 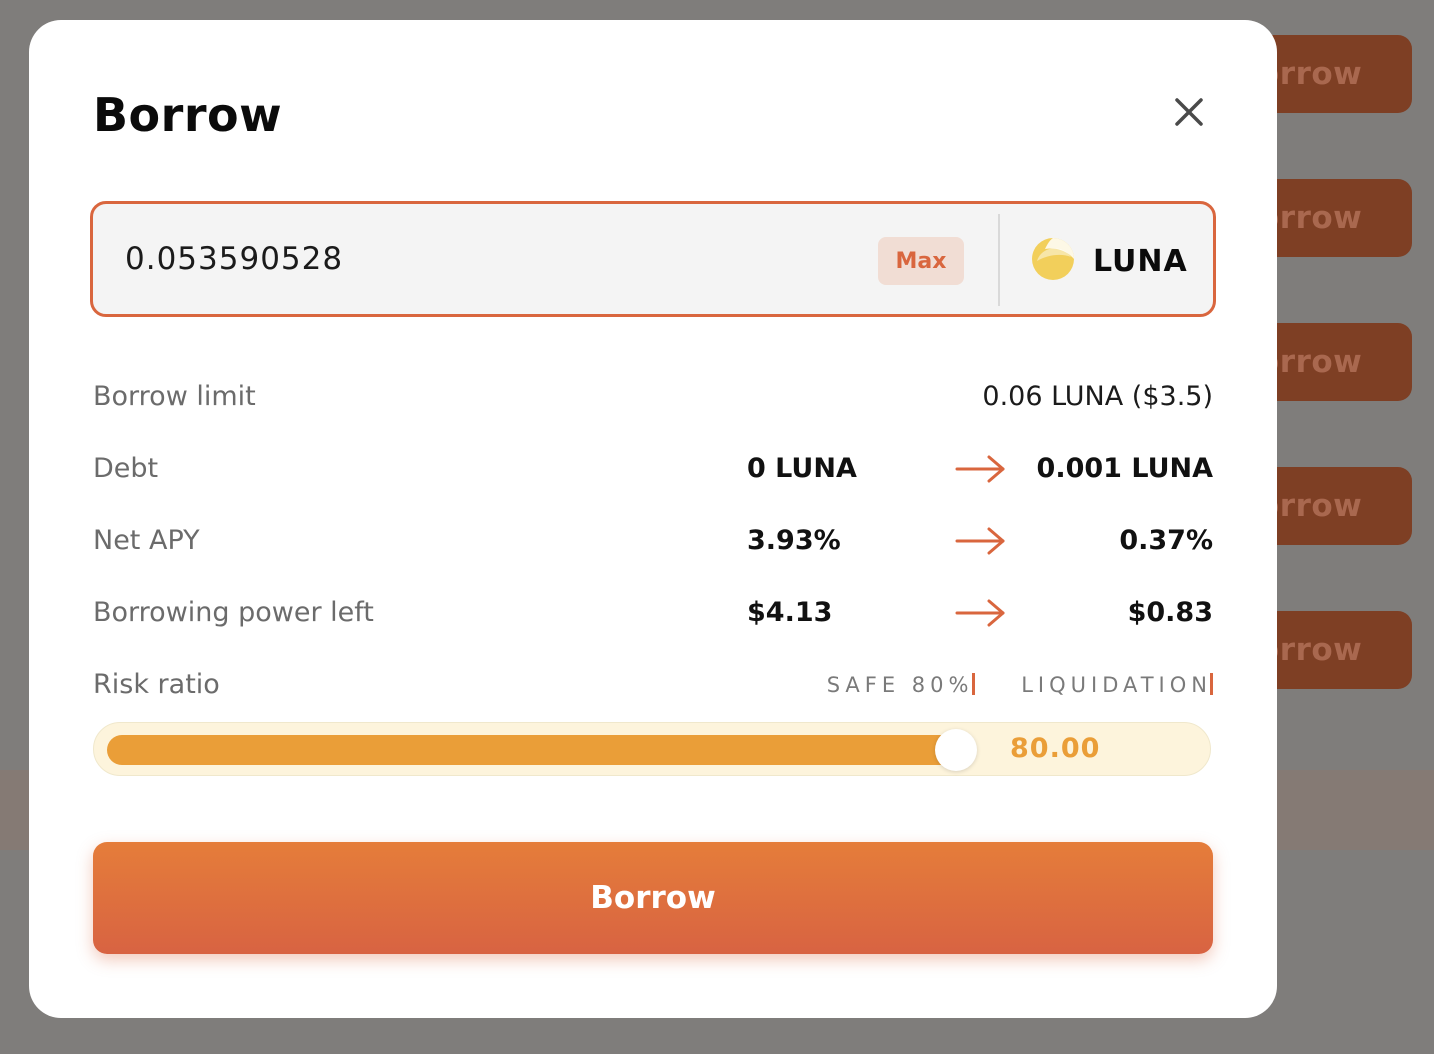 I want to click on modal-title: Borrow, so click(x=188, y=115).